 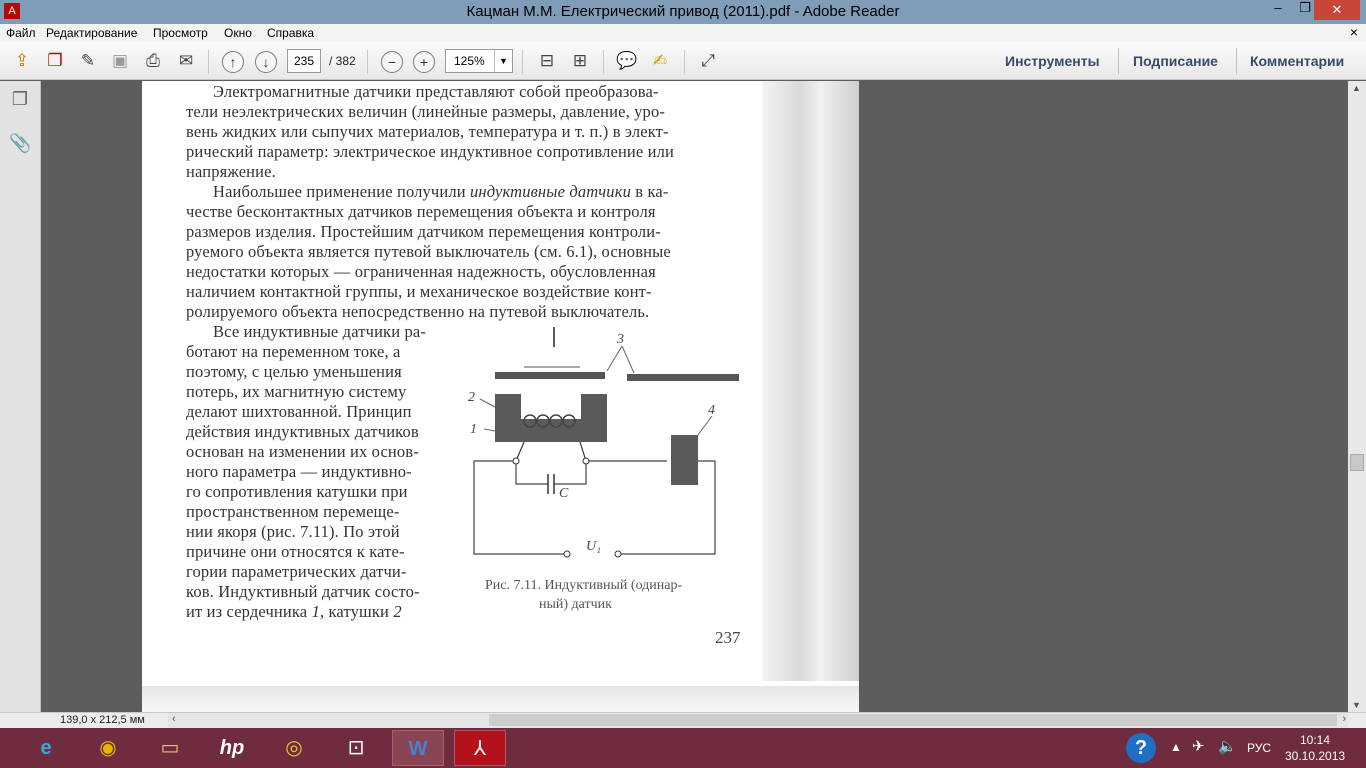 What do you see at coordinates (424, 62) in the screenshot?
I see `zoom-in-icon: +` at bounding box center [424, 62].